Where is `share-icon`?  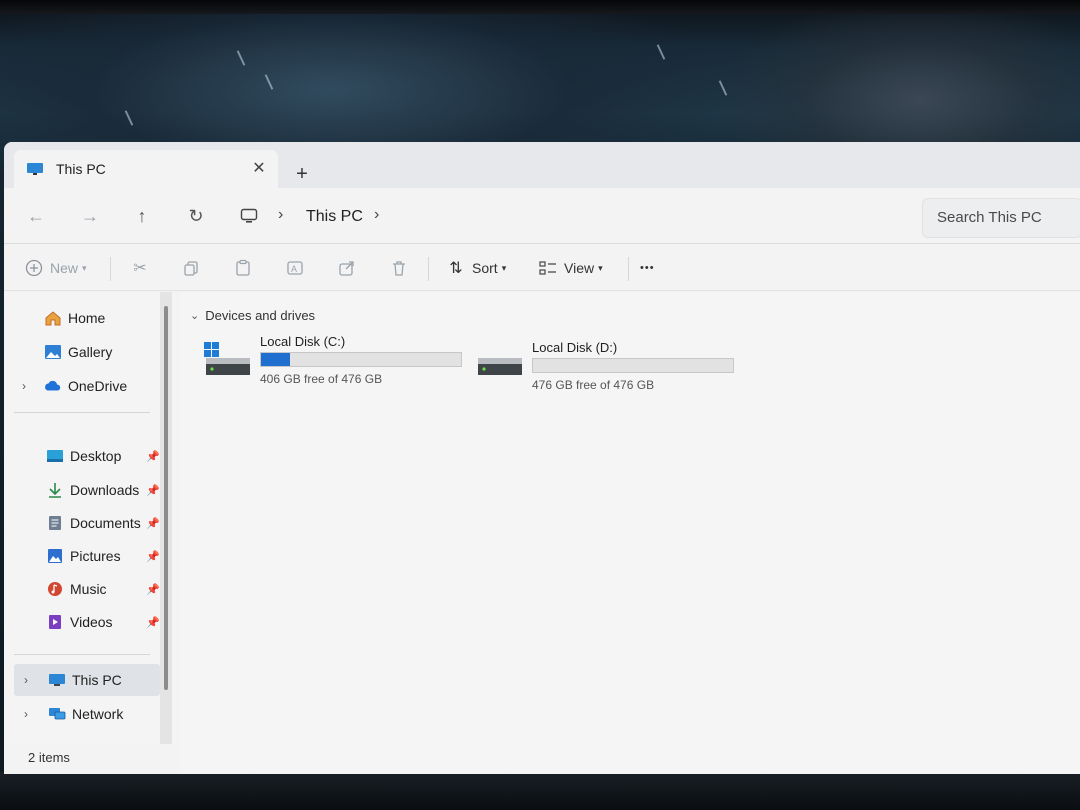 share-icon is located at coordinates (347, 268).